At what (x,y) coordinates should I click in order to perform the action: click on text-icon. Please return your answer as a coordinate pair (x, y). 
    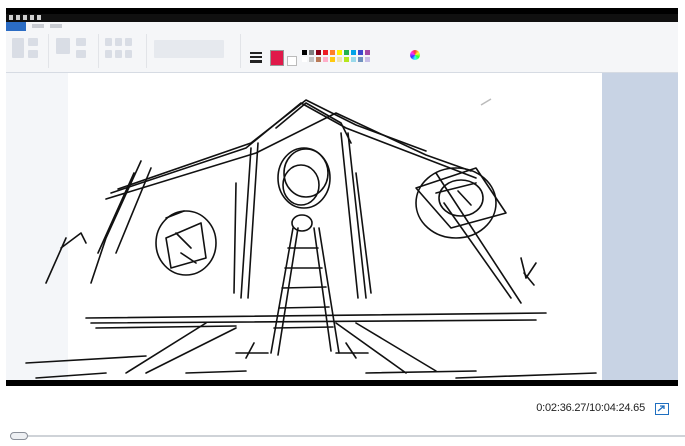
    Looking at the image, I should click on (128, 42).